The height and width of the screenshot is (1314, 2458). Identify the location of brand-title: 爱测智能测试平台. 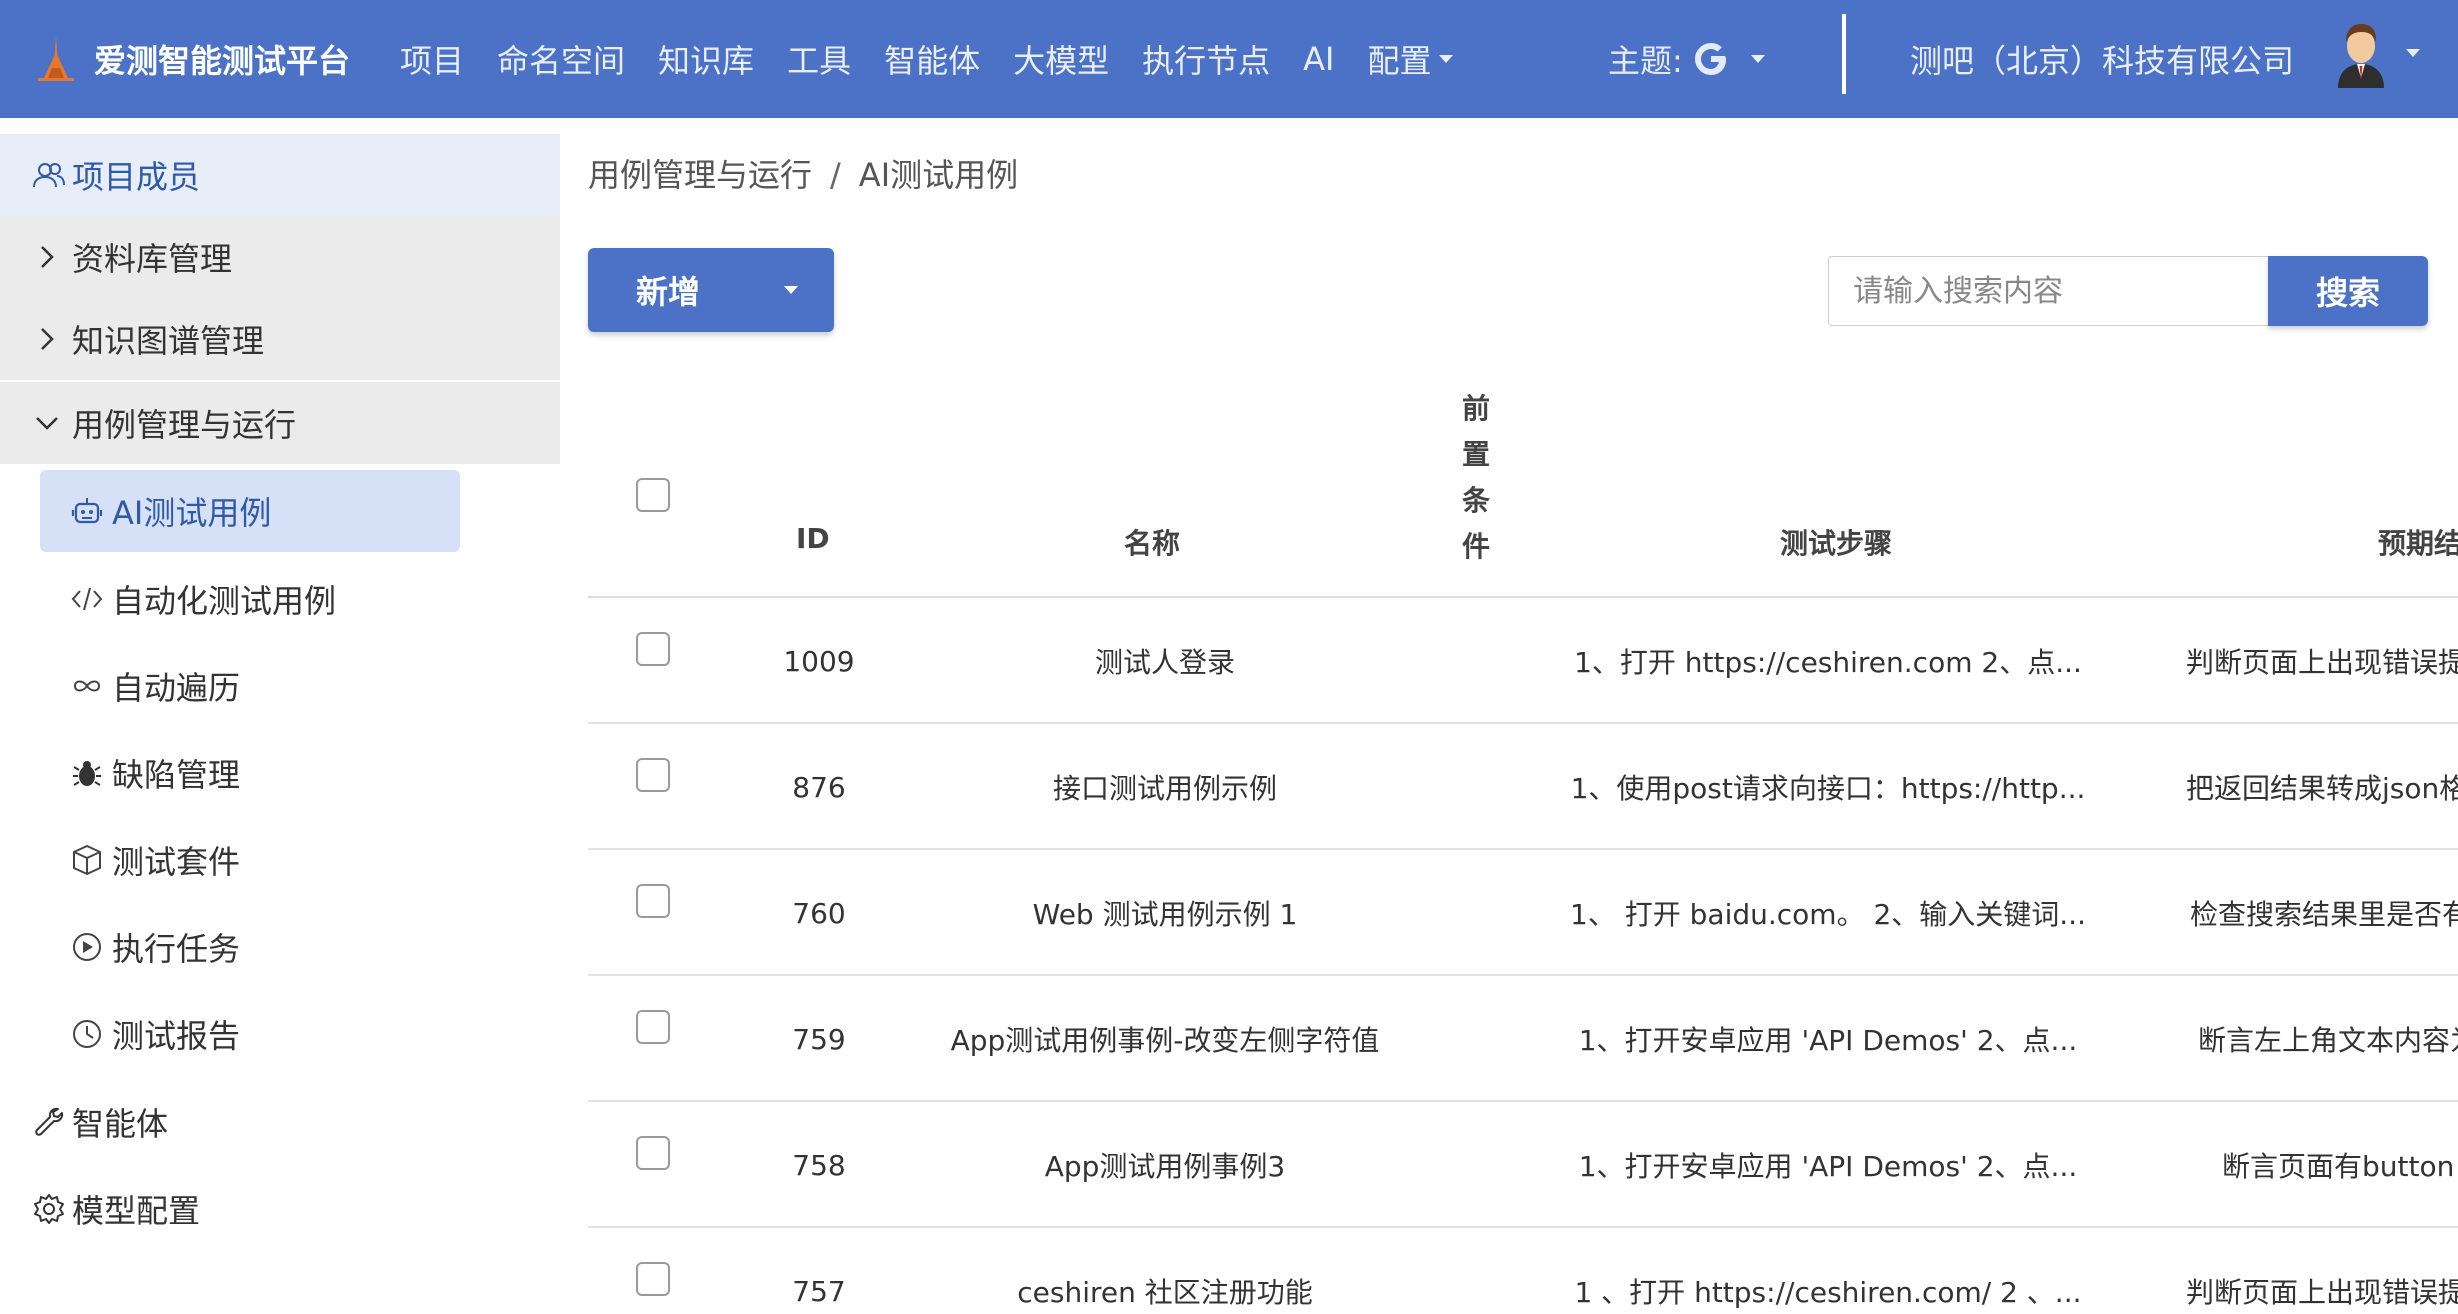
(222, 61).